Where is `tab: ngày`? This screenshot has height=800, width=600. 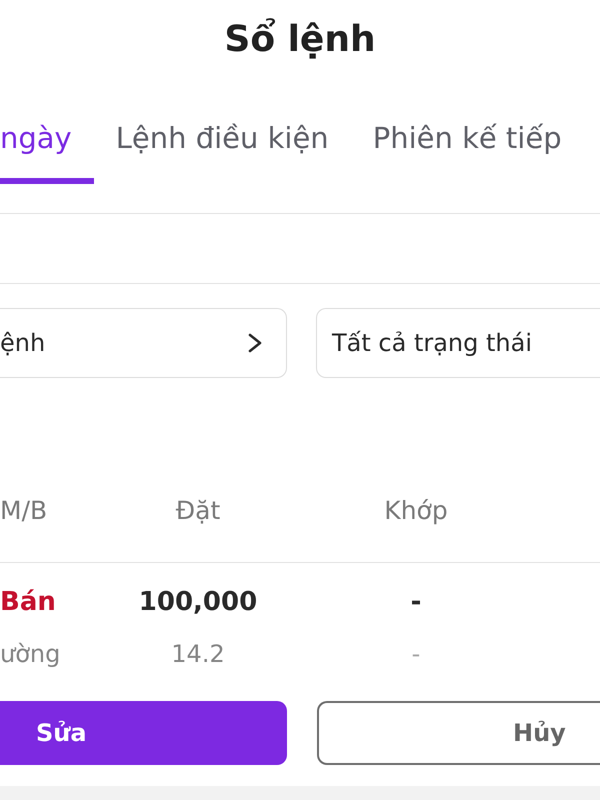 tab: ngày is located at coordinates (47, 144).